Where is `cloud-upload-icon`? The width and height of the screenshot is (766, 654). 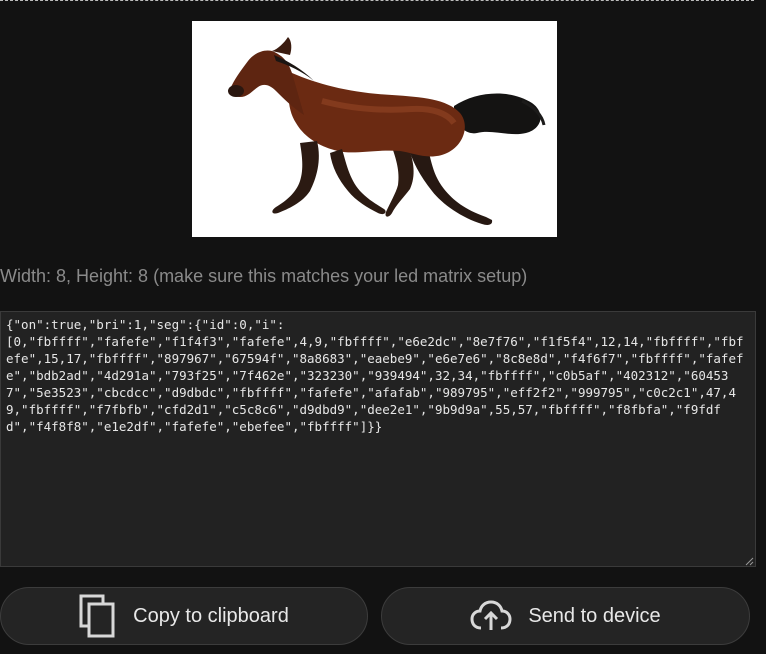
cloud-upload-icon is located at coordinates (491, 616).